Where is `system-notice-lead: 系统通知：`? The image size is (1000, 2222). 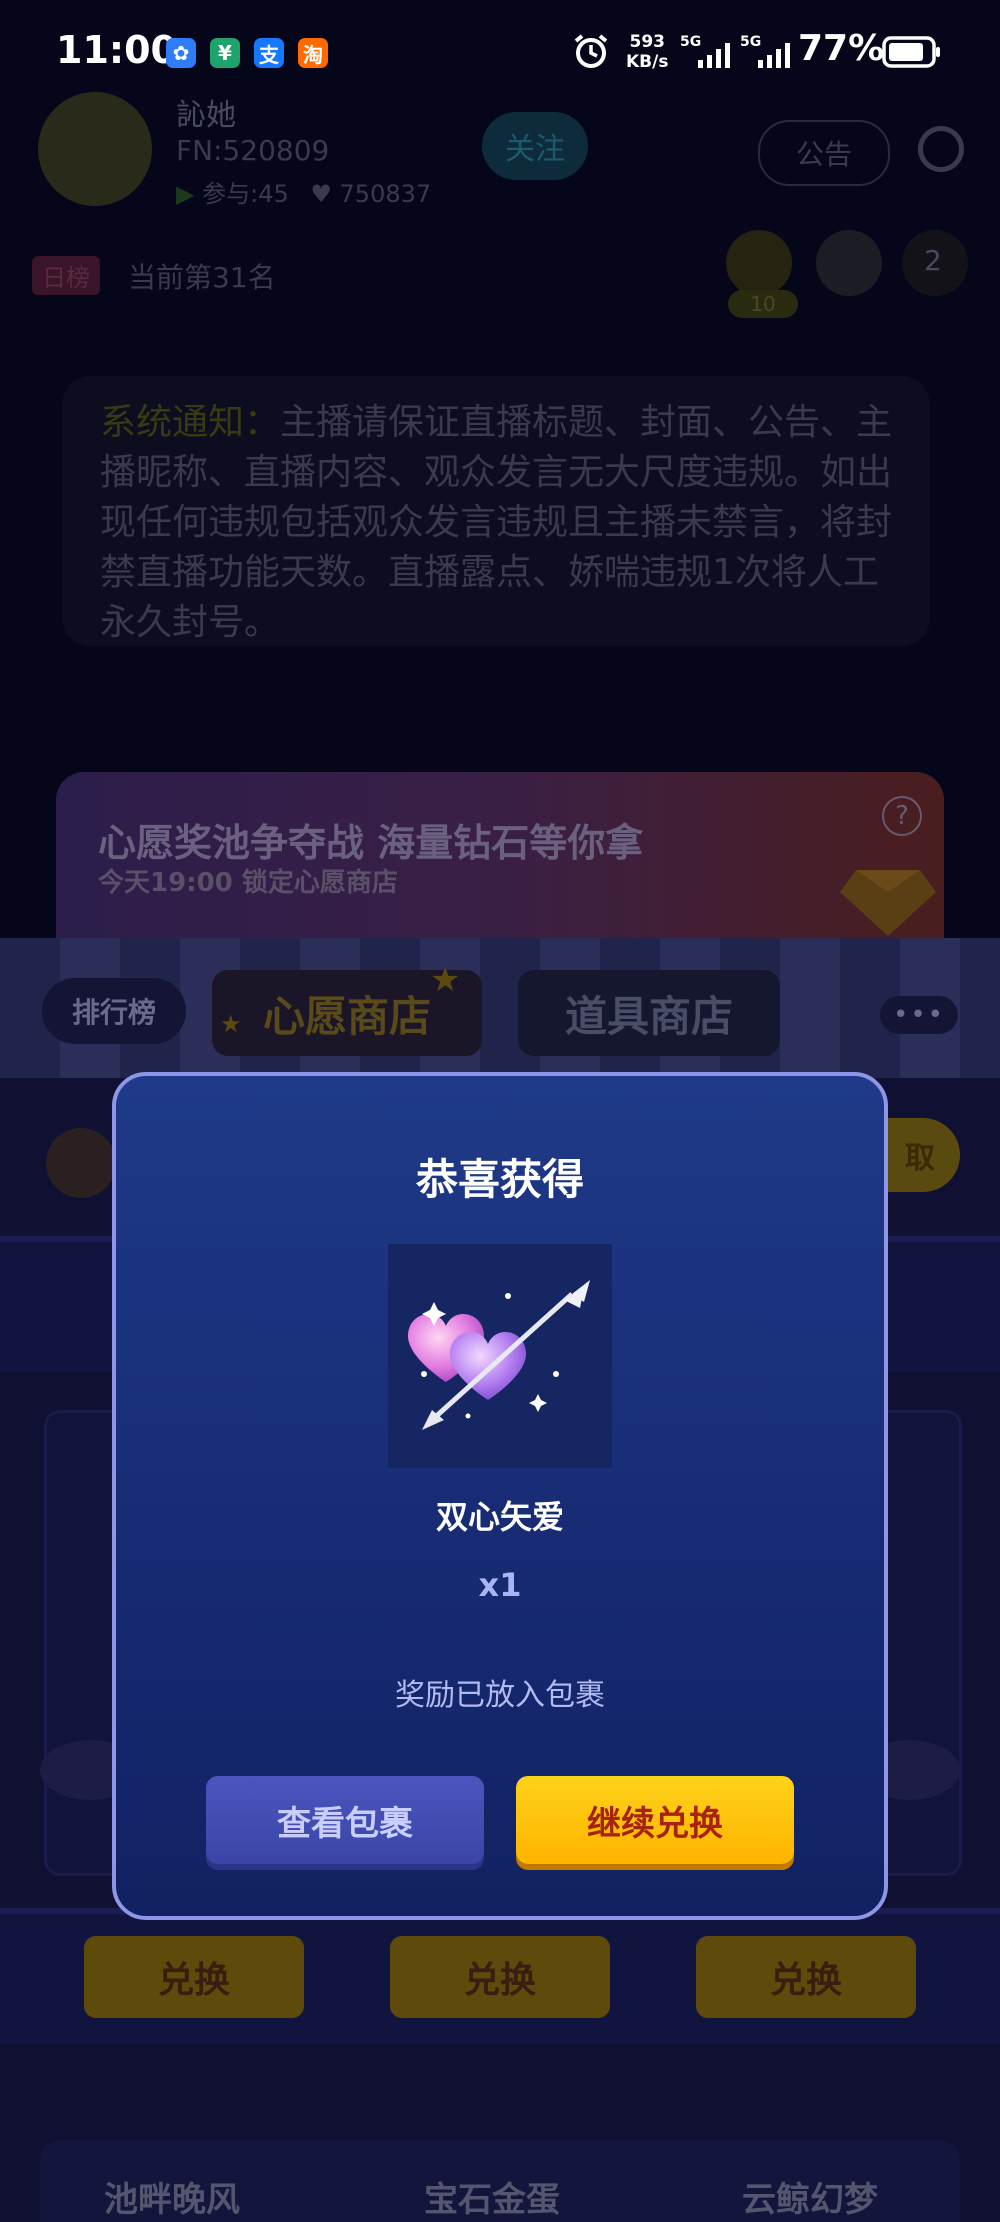 system-notice-lead: 系统通知： is located at coordinates (190, 422).